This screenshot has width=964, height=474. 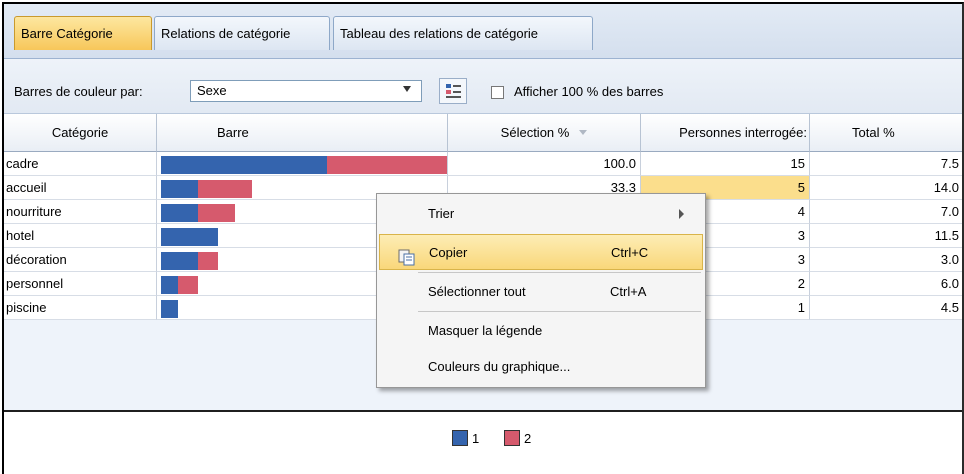 What do you see at coordinates (886, 212) in the screenshot?
I see `cell-total: 7.0` at bounding box center [886, 212].